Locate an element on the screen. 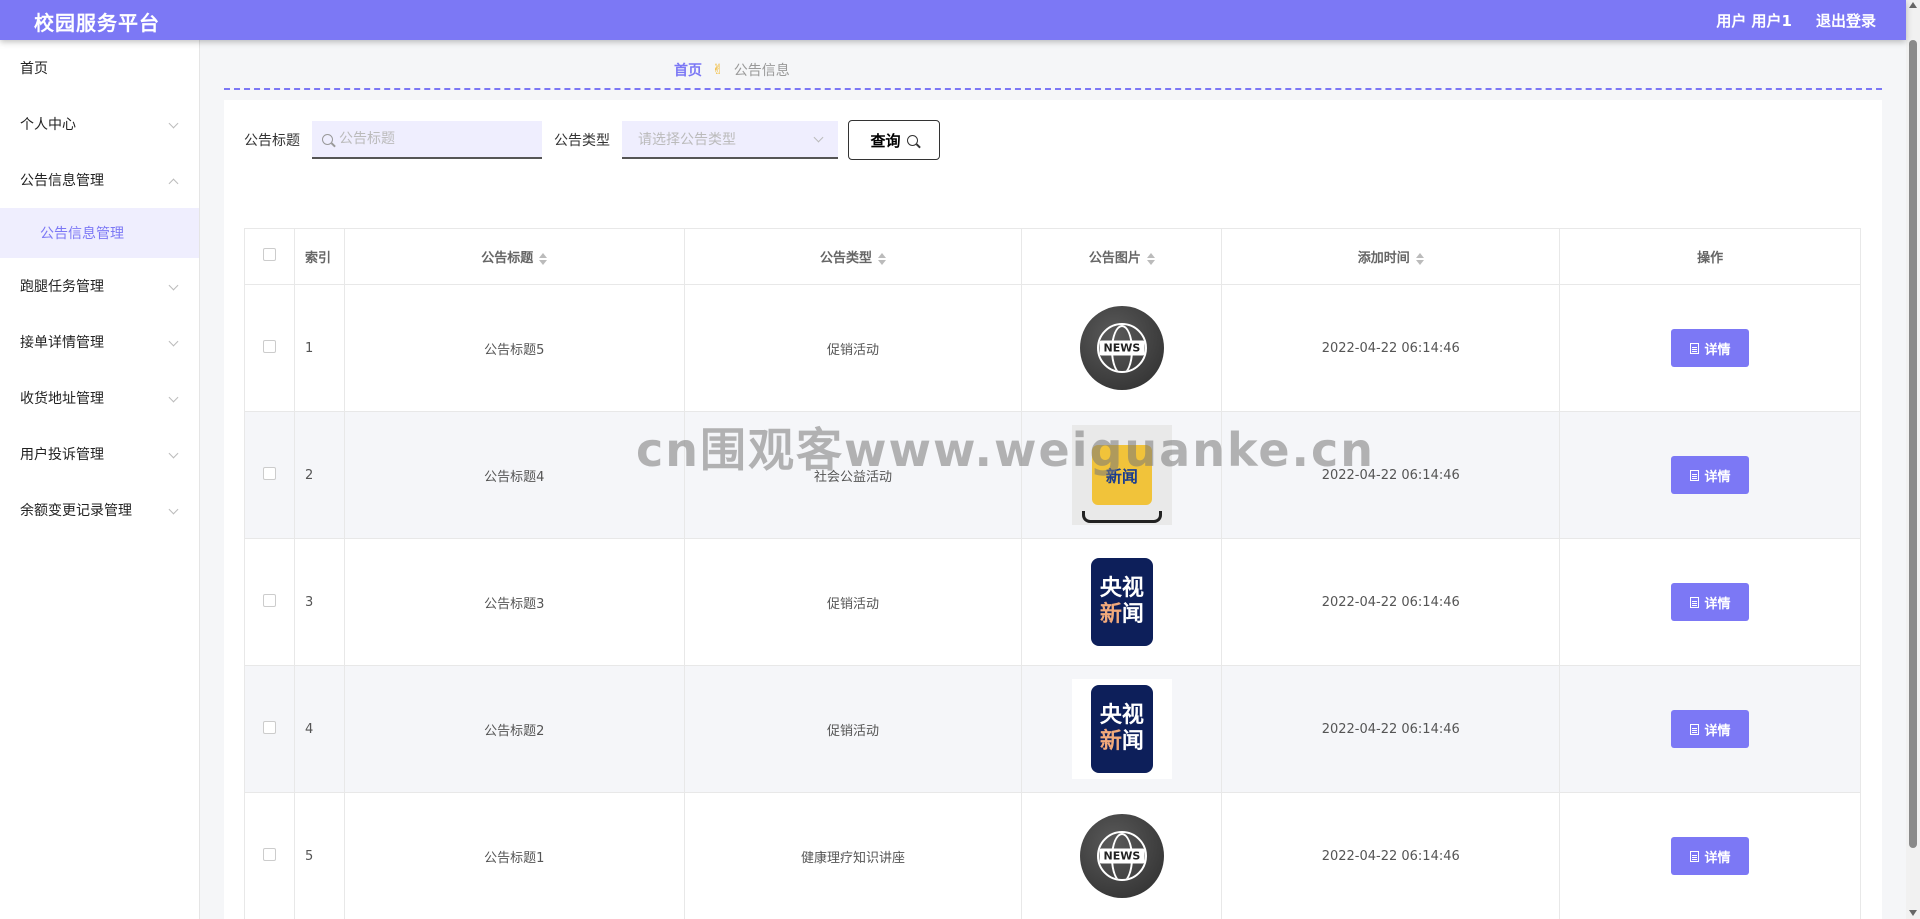 This screenshot has height=919, width=1920. sidebar-item-order-details: 接单详情管理 is located at coordinates (99, 342).